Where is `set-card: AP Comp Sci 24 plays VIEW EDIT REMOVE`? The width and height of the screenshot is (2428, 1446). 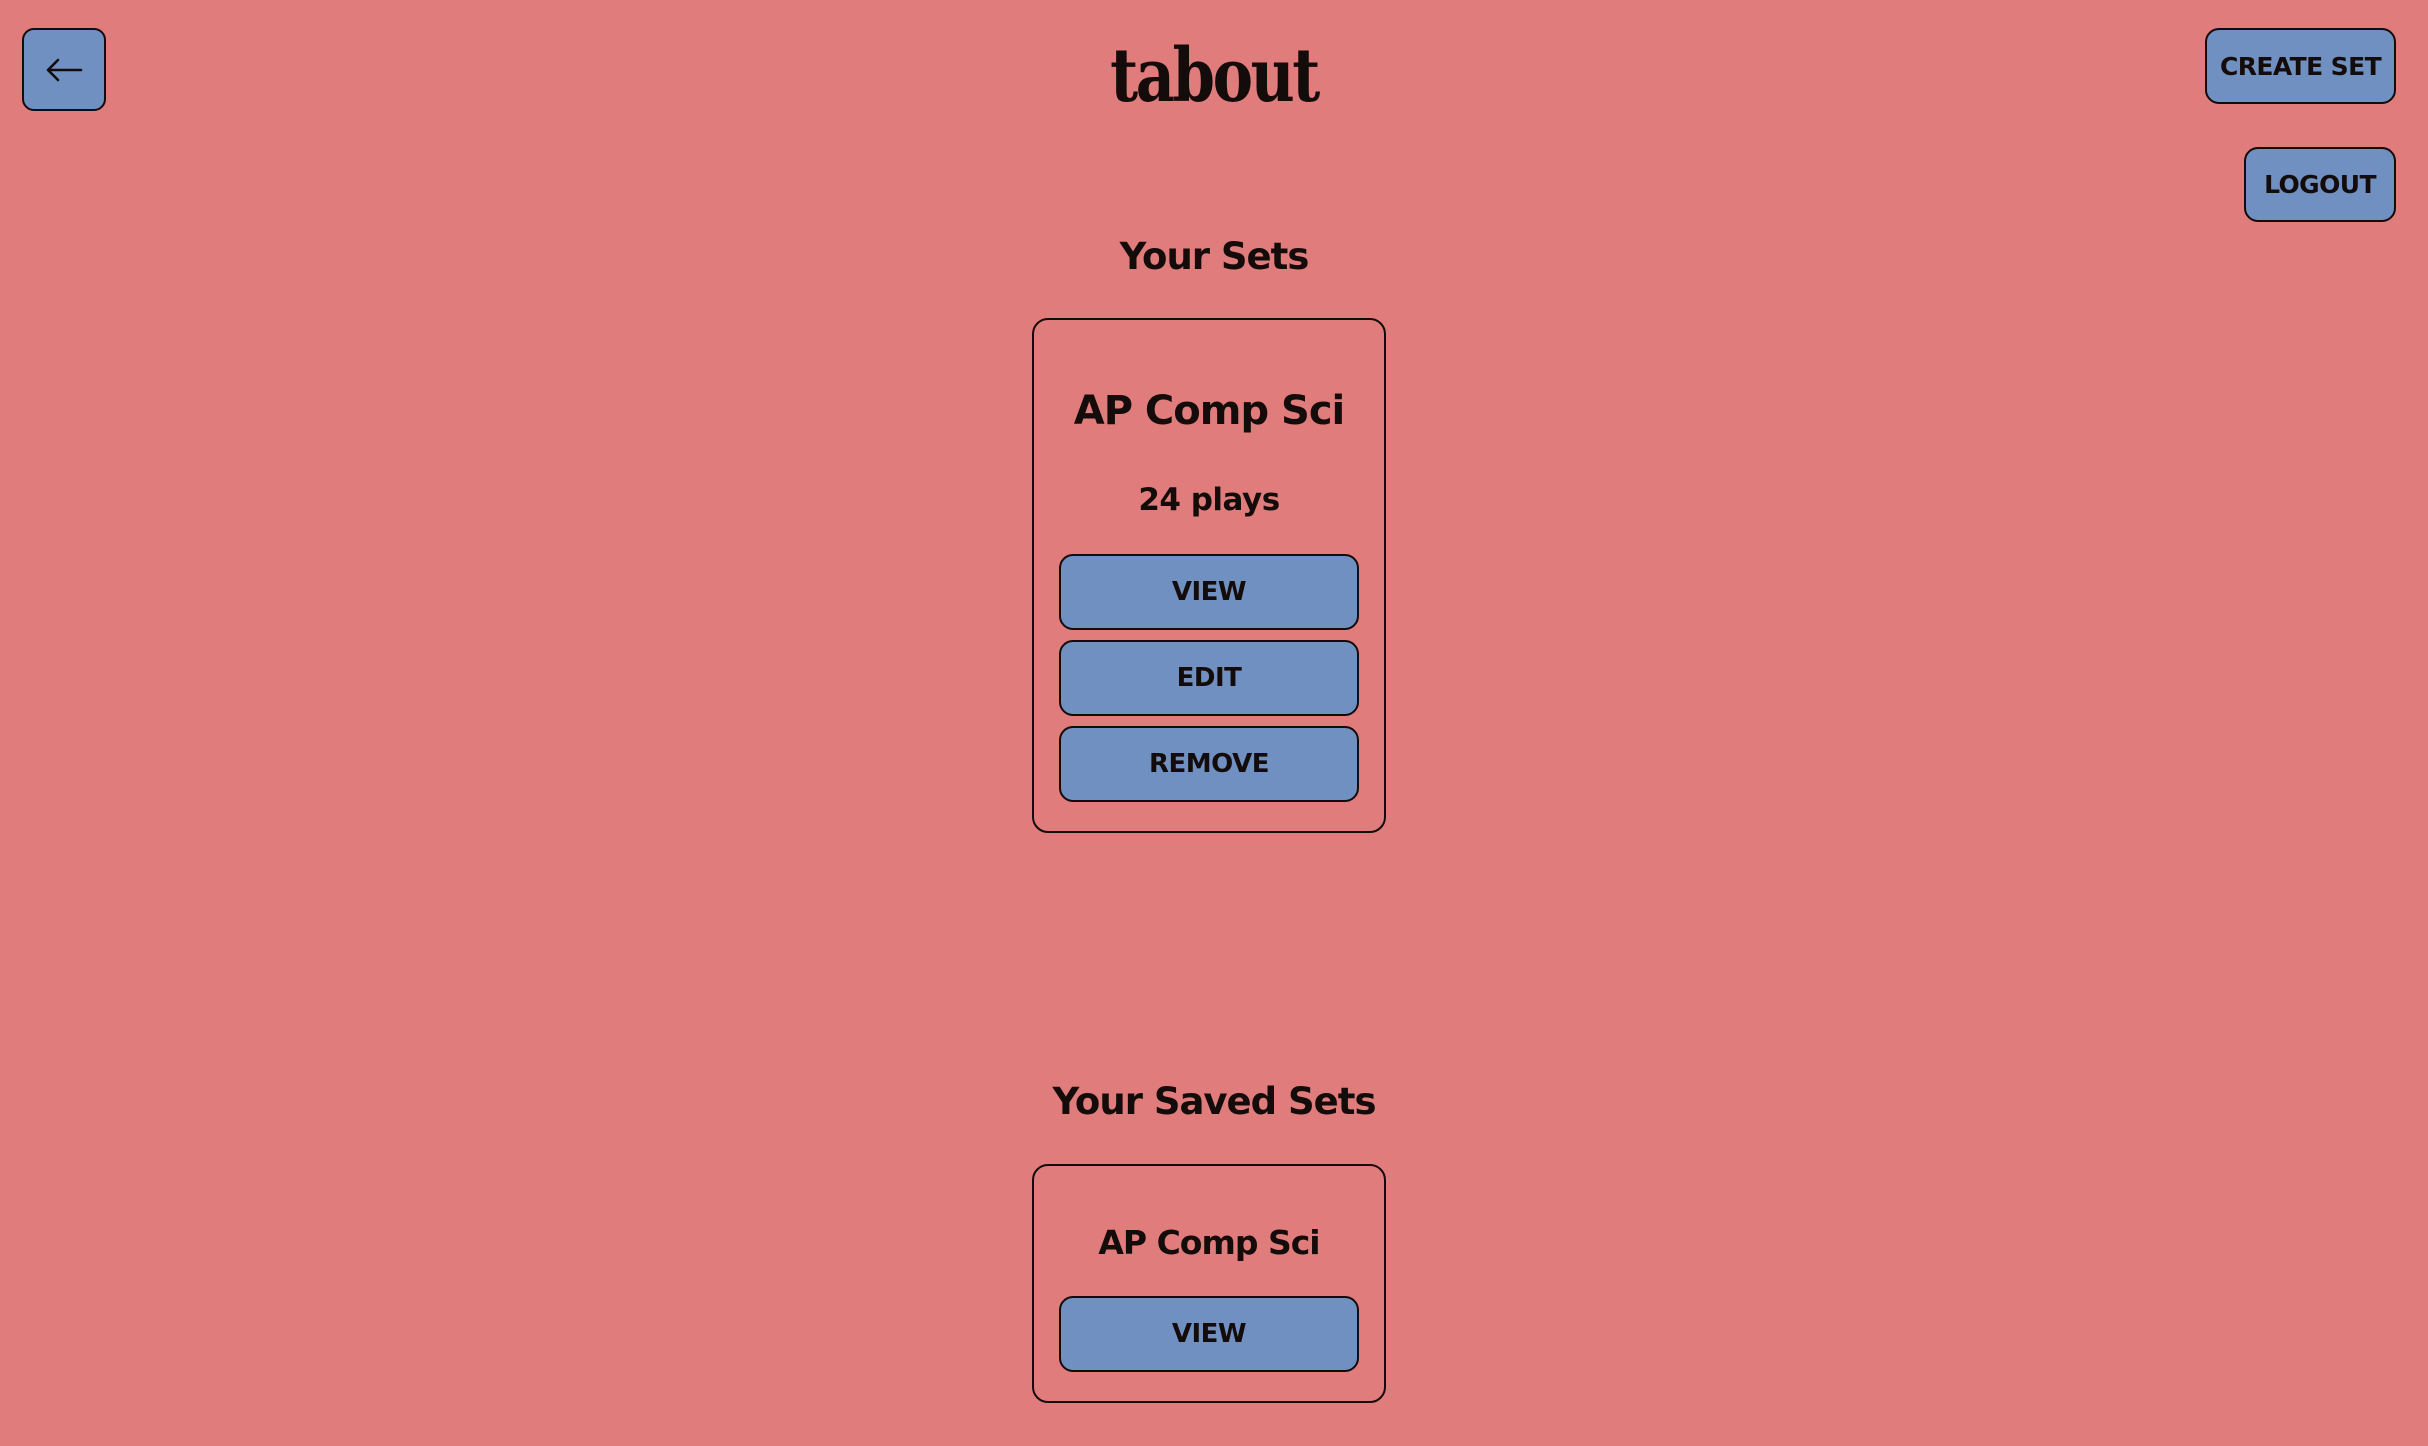
set-card: AP Comp Sci 24 plays VIEW EDIT REMOVE is located at coordinates (1209, 575).